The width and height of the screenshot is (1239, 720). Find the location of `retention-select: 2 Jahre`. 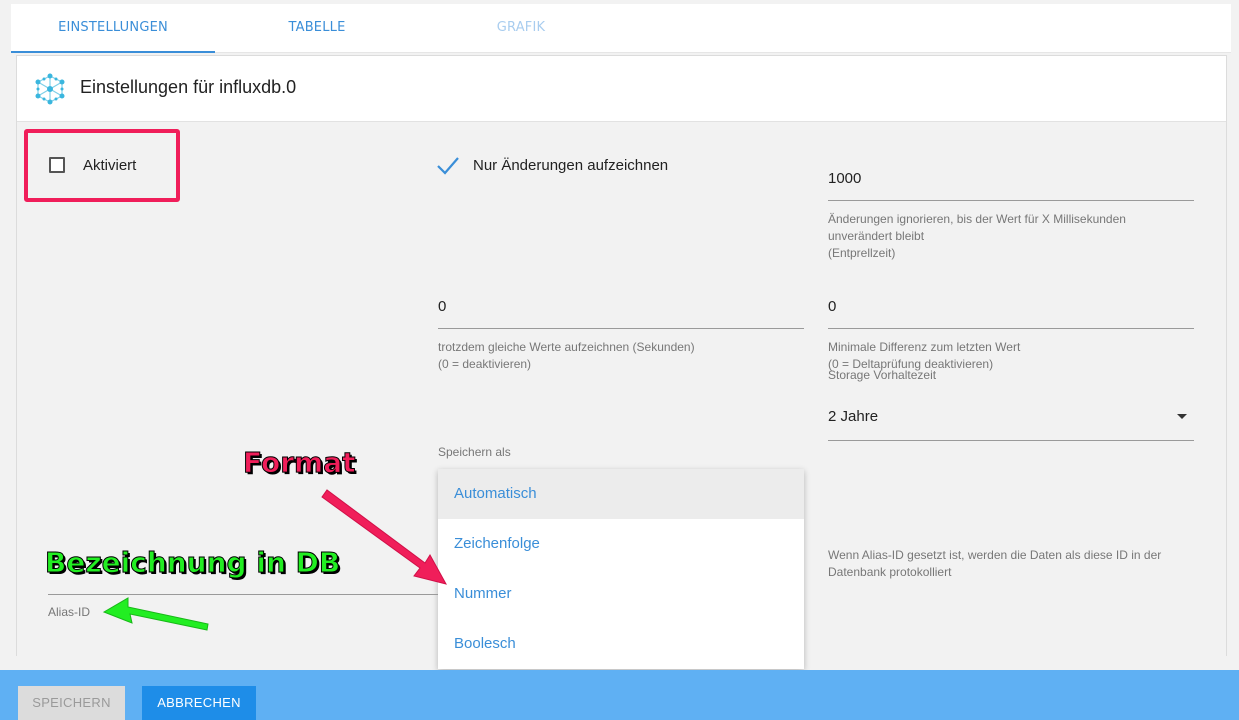

retention-select: 2 Jahre is located at coordinates (853, 416).